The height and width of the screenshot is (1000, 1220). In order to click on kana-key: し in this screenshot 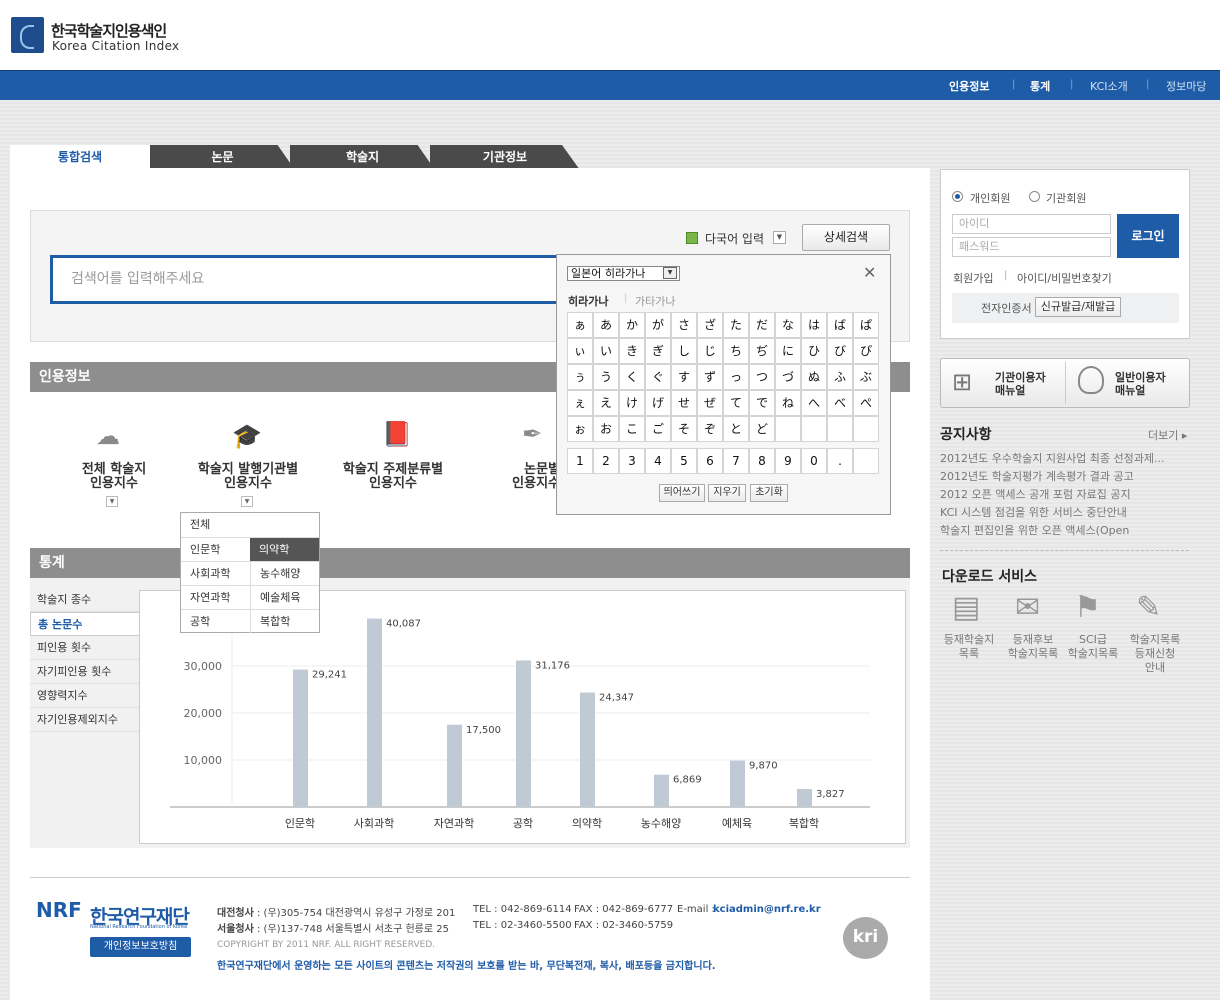, I will do `click(684, 351)`.